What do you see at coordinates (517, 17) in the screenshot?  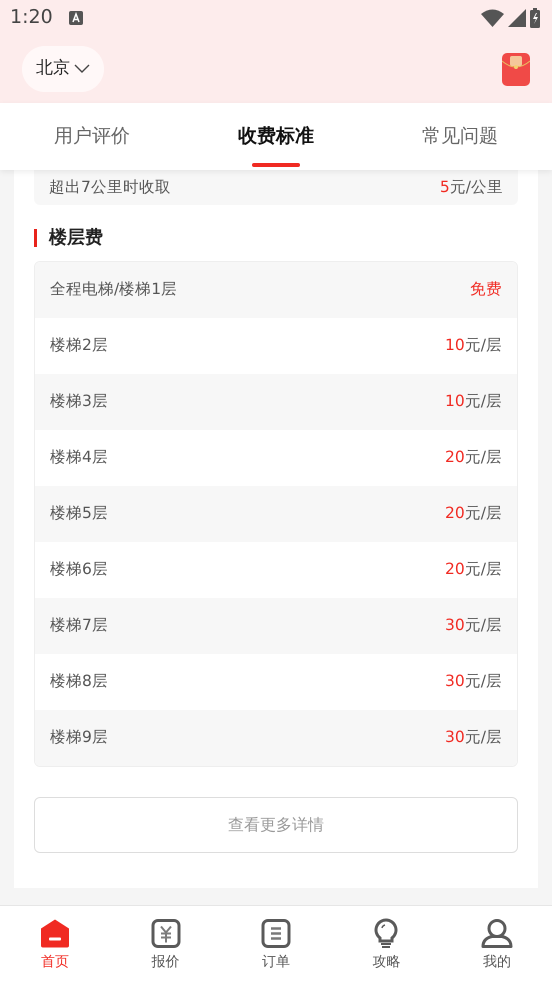 I see `signal-icon` at bounding box center [517, 17].